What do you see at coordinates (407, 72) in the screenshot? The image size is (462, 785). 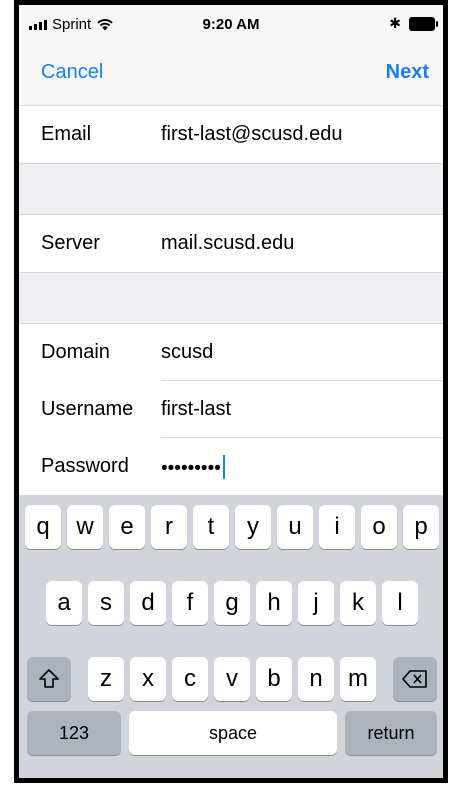 I see `next-button: Next` at bounding box center [407, 72].